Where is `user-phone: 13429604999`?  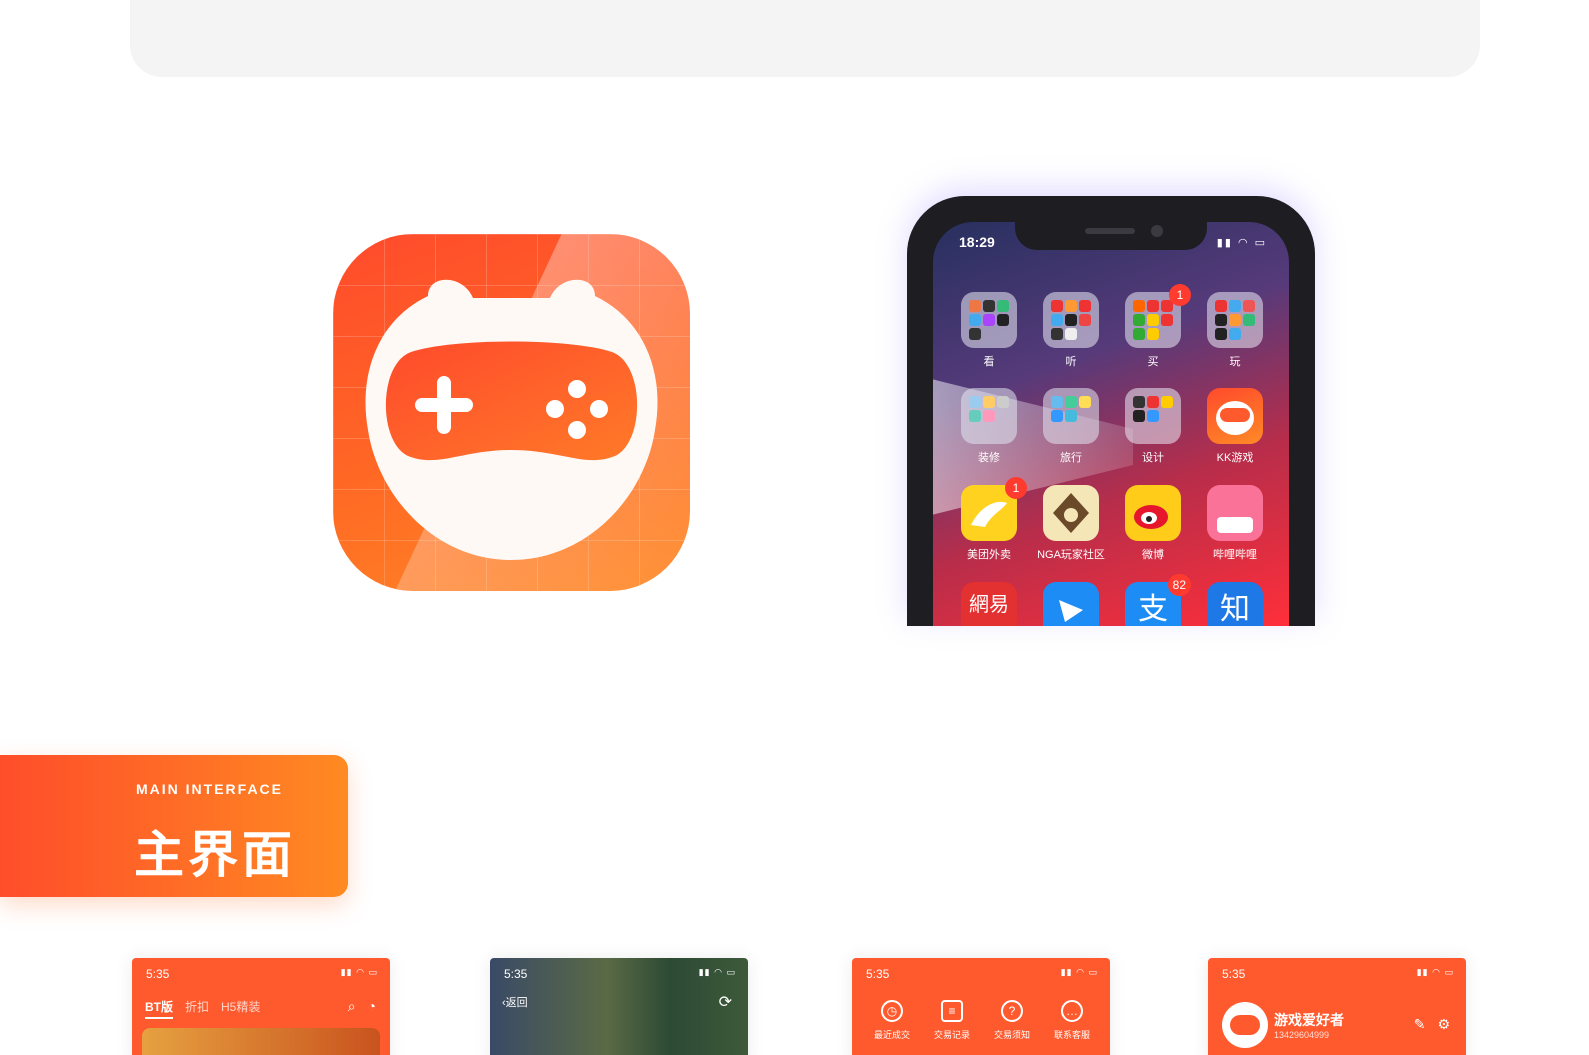
user-phone: 13429604999 is located at coordinates (1302, 1035).